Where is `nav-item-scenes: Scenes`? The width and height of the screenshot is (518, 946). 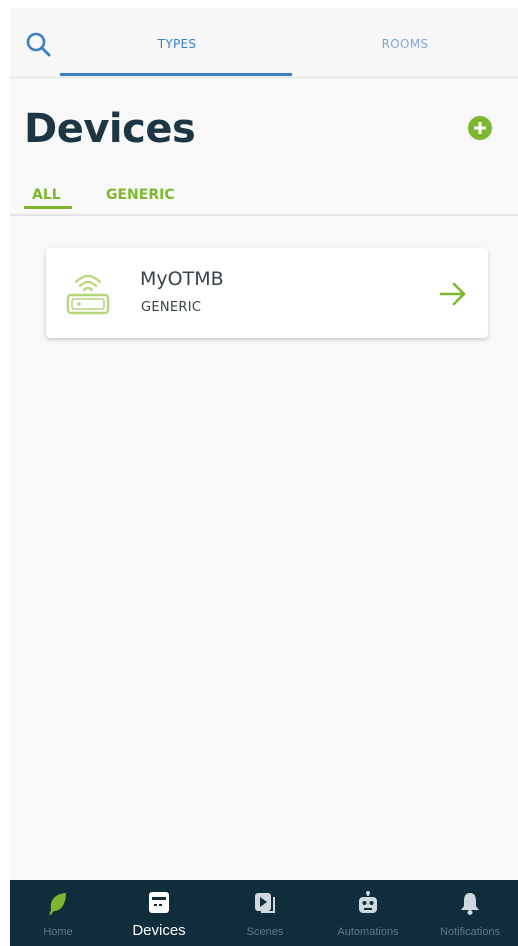 nav-item-scenes: Scenes is located at coordinates (265, 913).